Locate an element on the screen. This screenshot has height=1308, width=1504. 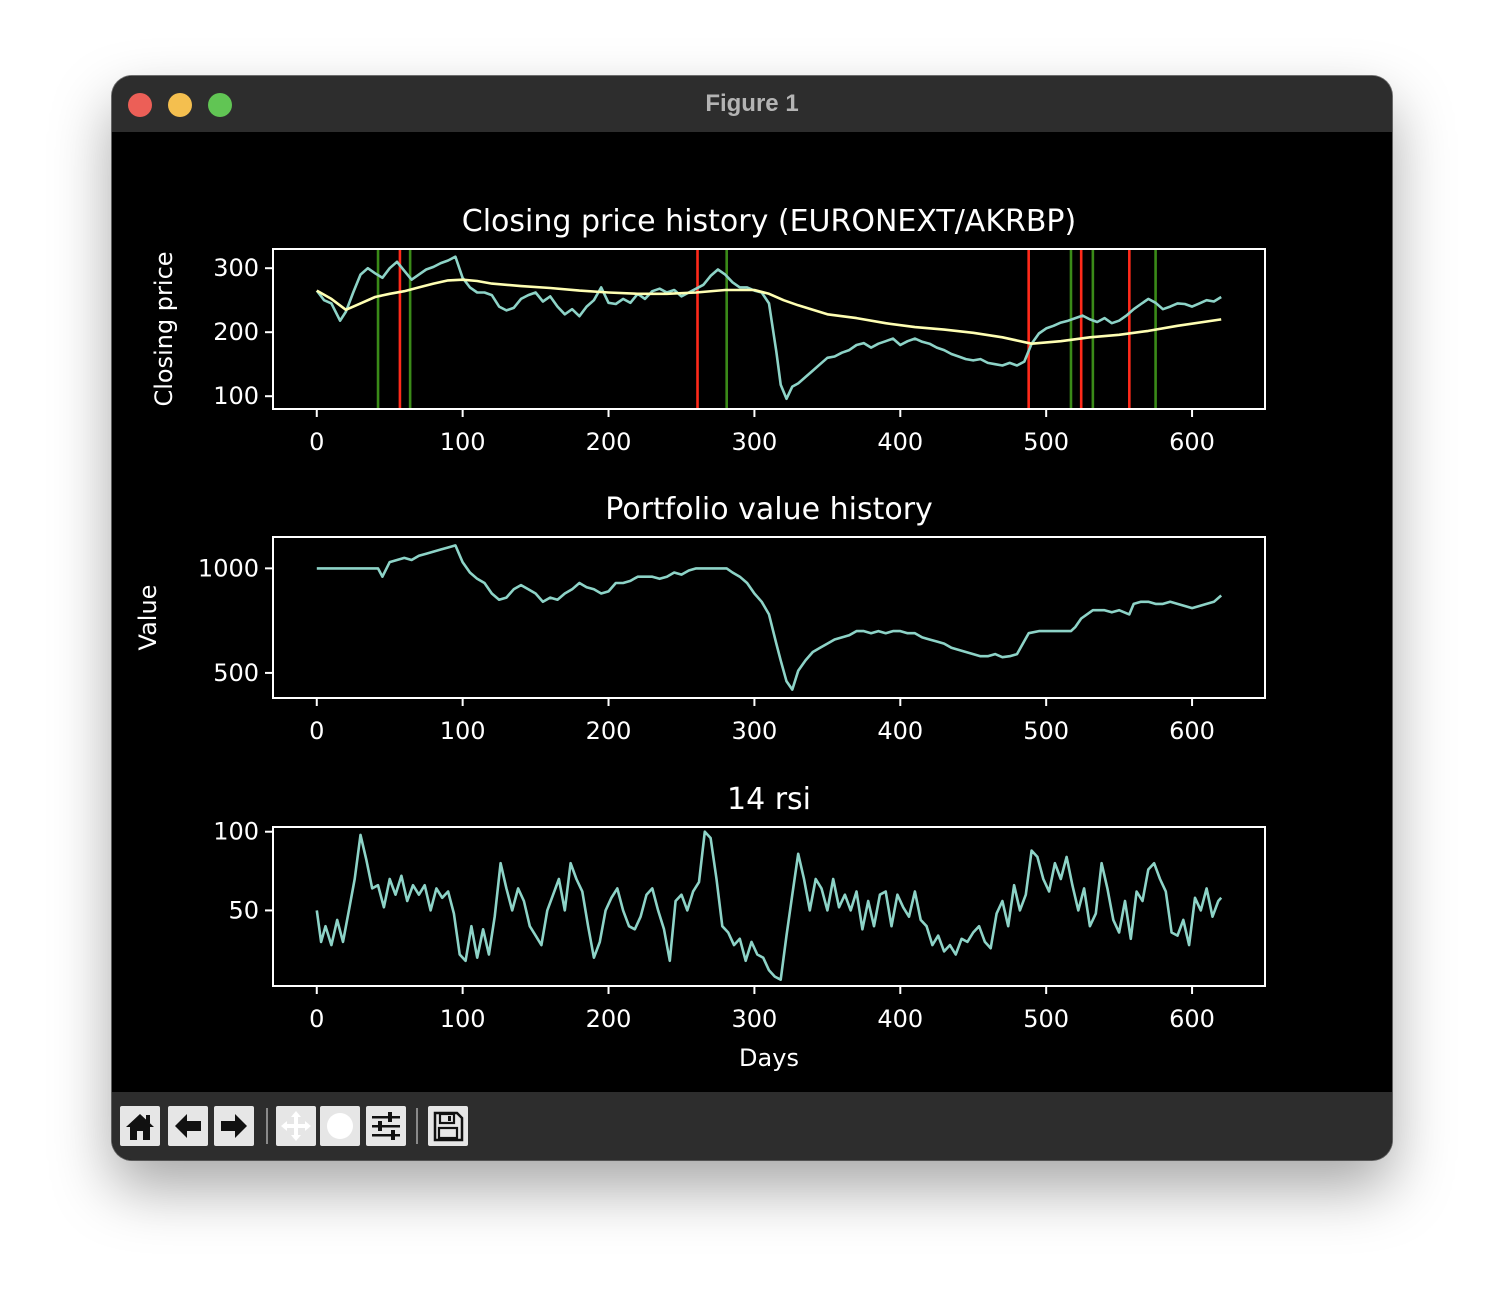
axes-frame is located at coordinates (769, 906).